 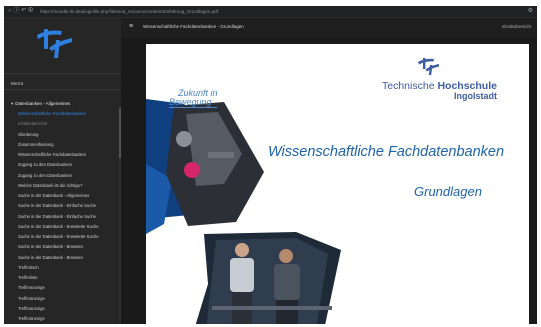 I want to click on red-sphere, so click(x=192, y=170).